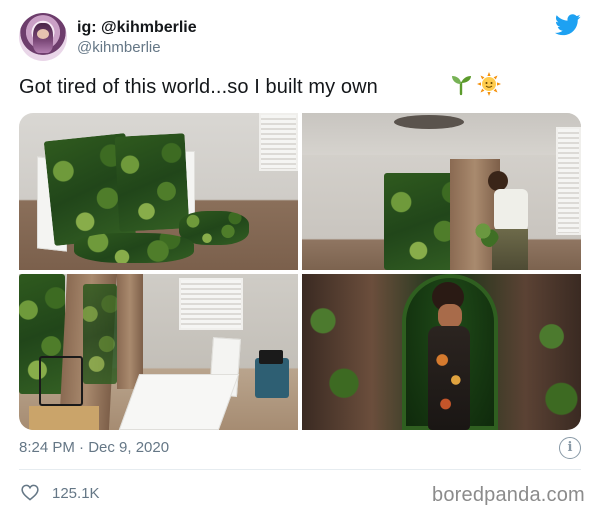 This screenshot has width=600, height=518. Describe the element at coordinates (508, 495) in the screenshot. I see `boredpanda-watermark: boredpanda.com` at that location.